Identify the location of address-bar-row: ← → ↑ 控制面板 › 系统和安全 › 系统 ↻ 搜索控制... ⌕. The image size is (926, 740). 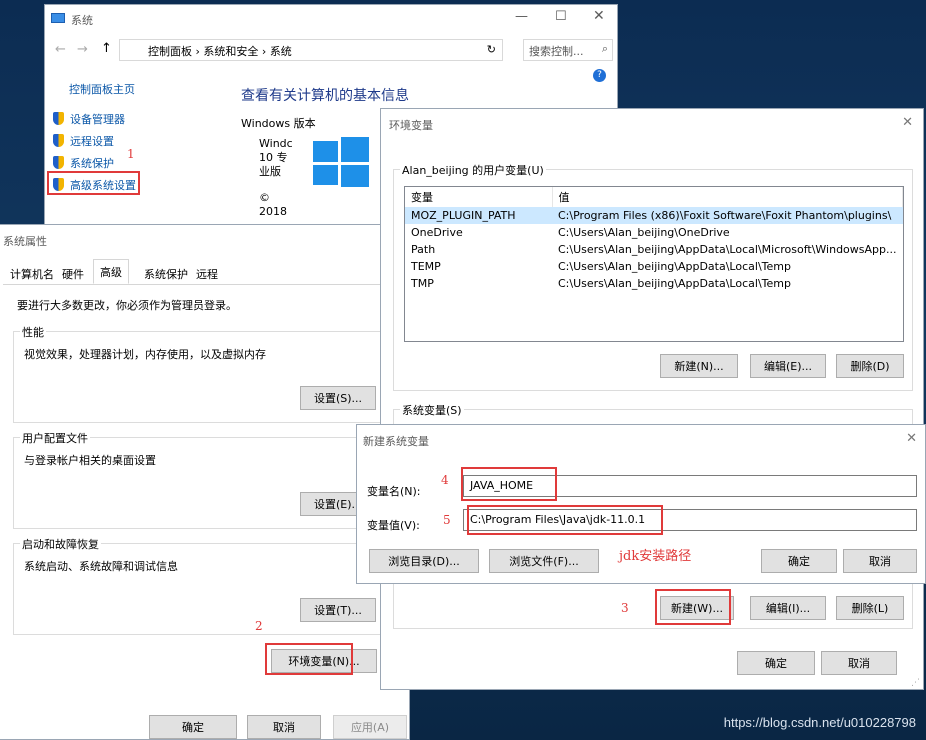
(331, 51).